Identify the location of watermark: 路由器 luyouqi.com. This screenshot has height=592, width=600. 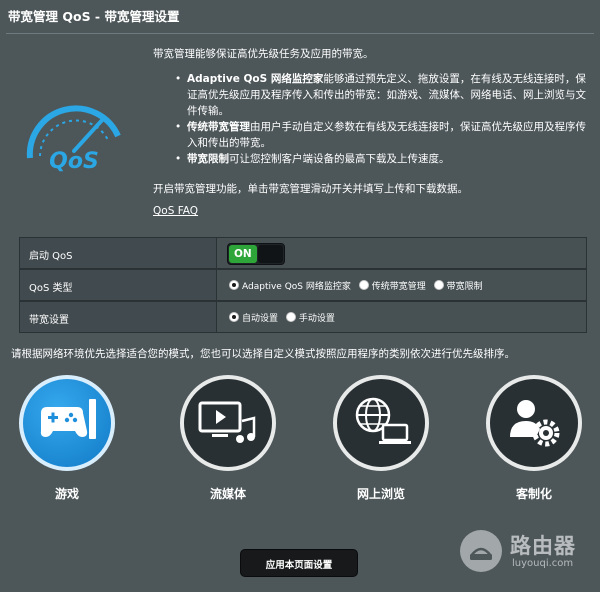
(526, 551).